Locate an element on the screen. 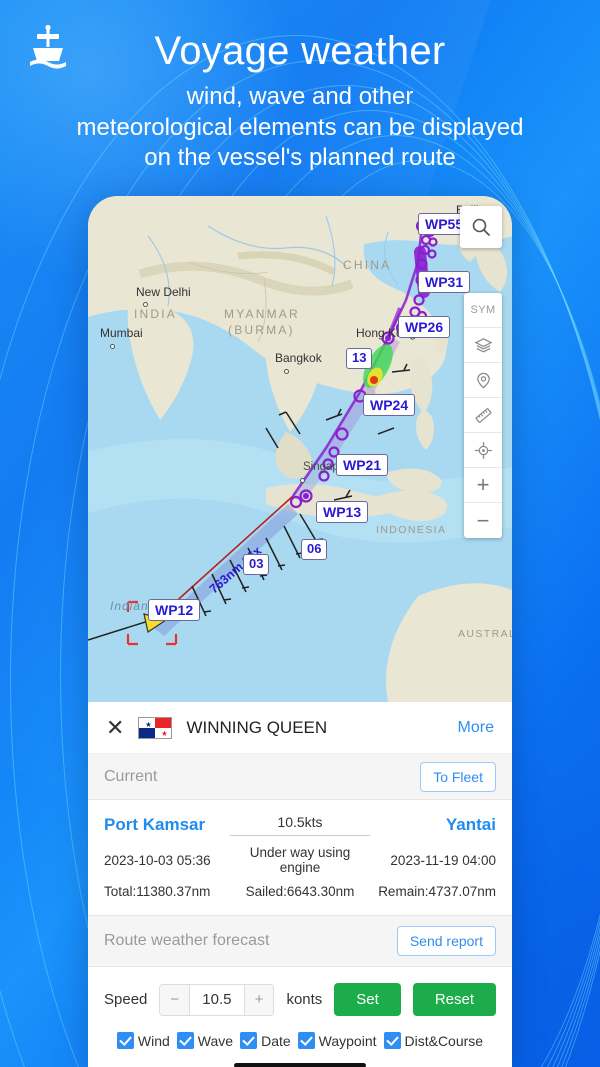 Image resolution: width=600 pixels, height=1067 pixels. minus-icon: − is located at coordinates (483, 520).